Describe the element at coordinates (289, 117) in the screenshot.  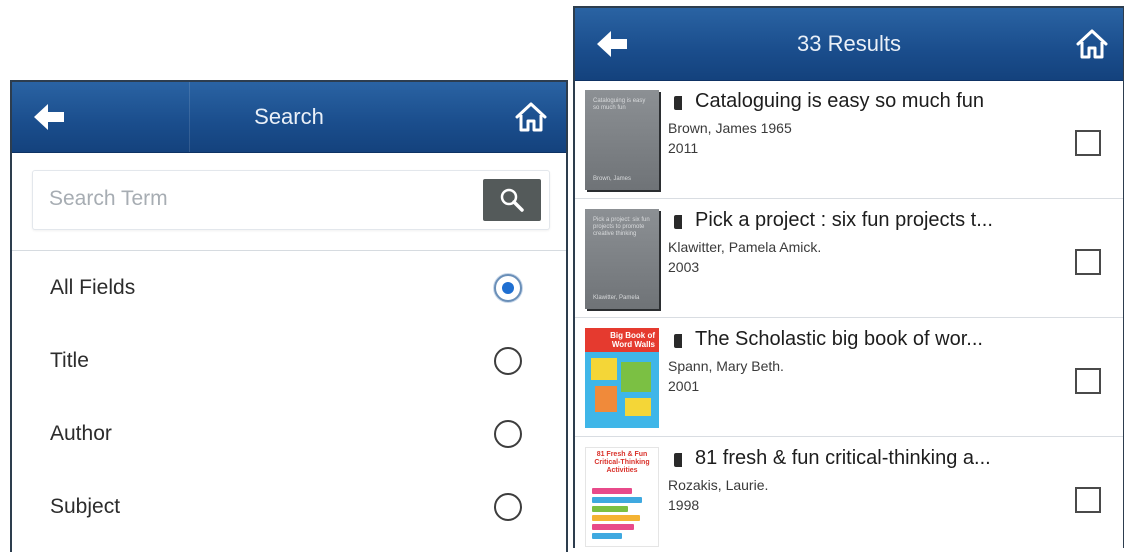
I see `search-header: Search` at that location.